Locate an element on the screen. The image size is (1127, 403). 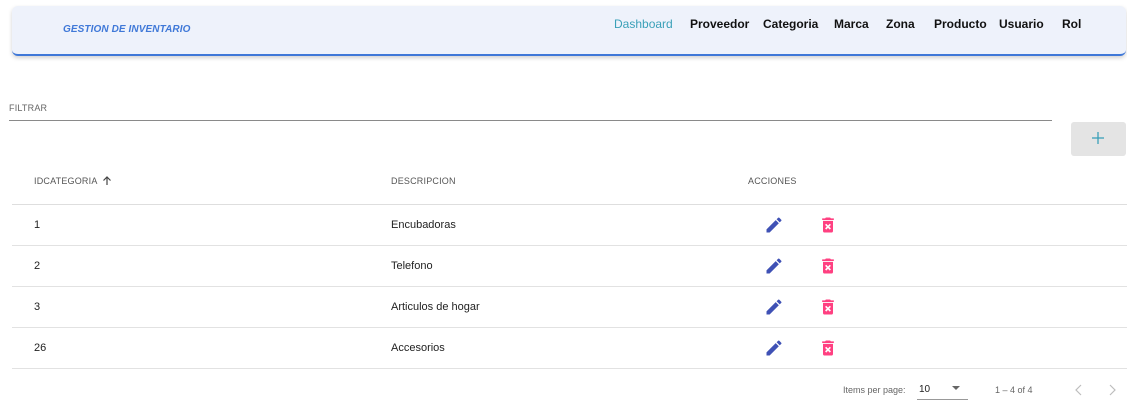
nav-link-dashboard: Dashboard is located at coordinates (643, 25).